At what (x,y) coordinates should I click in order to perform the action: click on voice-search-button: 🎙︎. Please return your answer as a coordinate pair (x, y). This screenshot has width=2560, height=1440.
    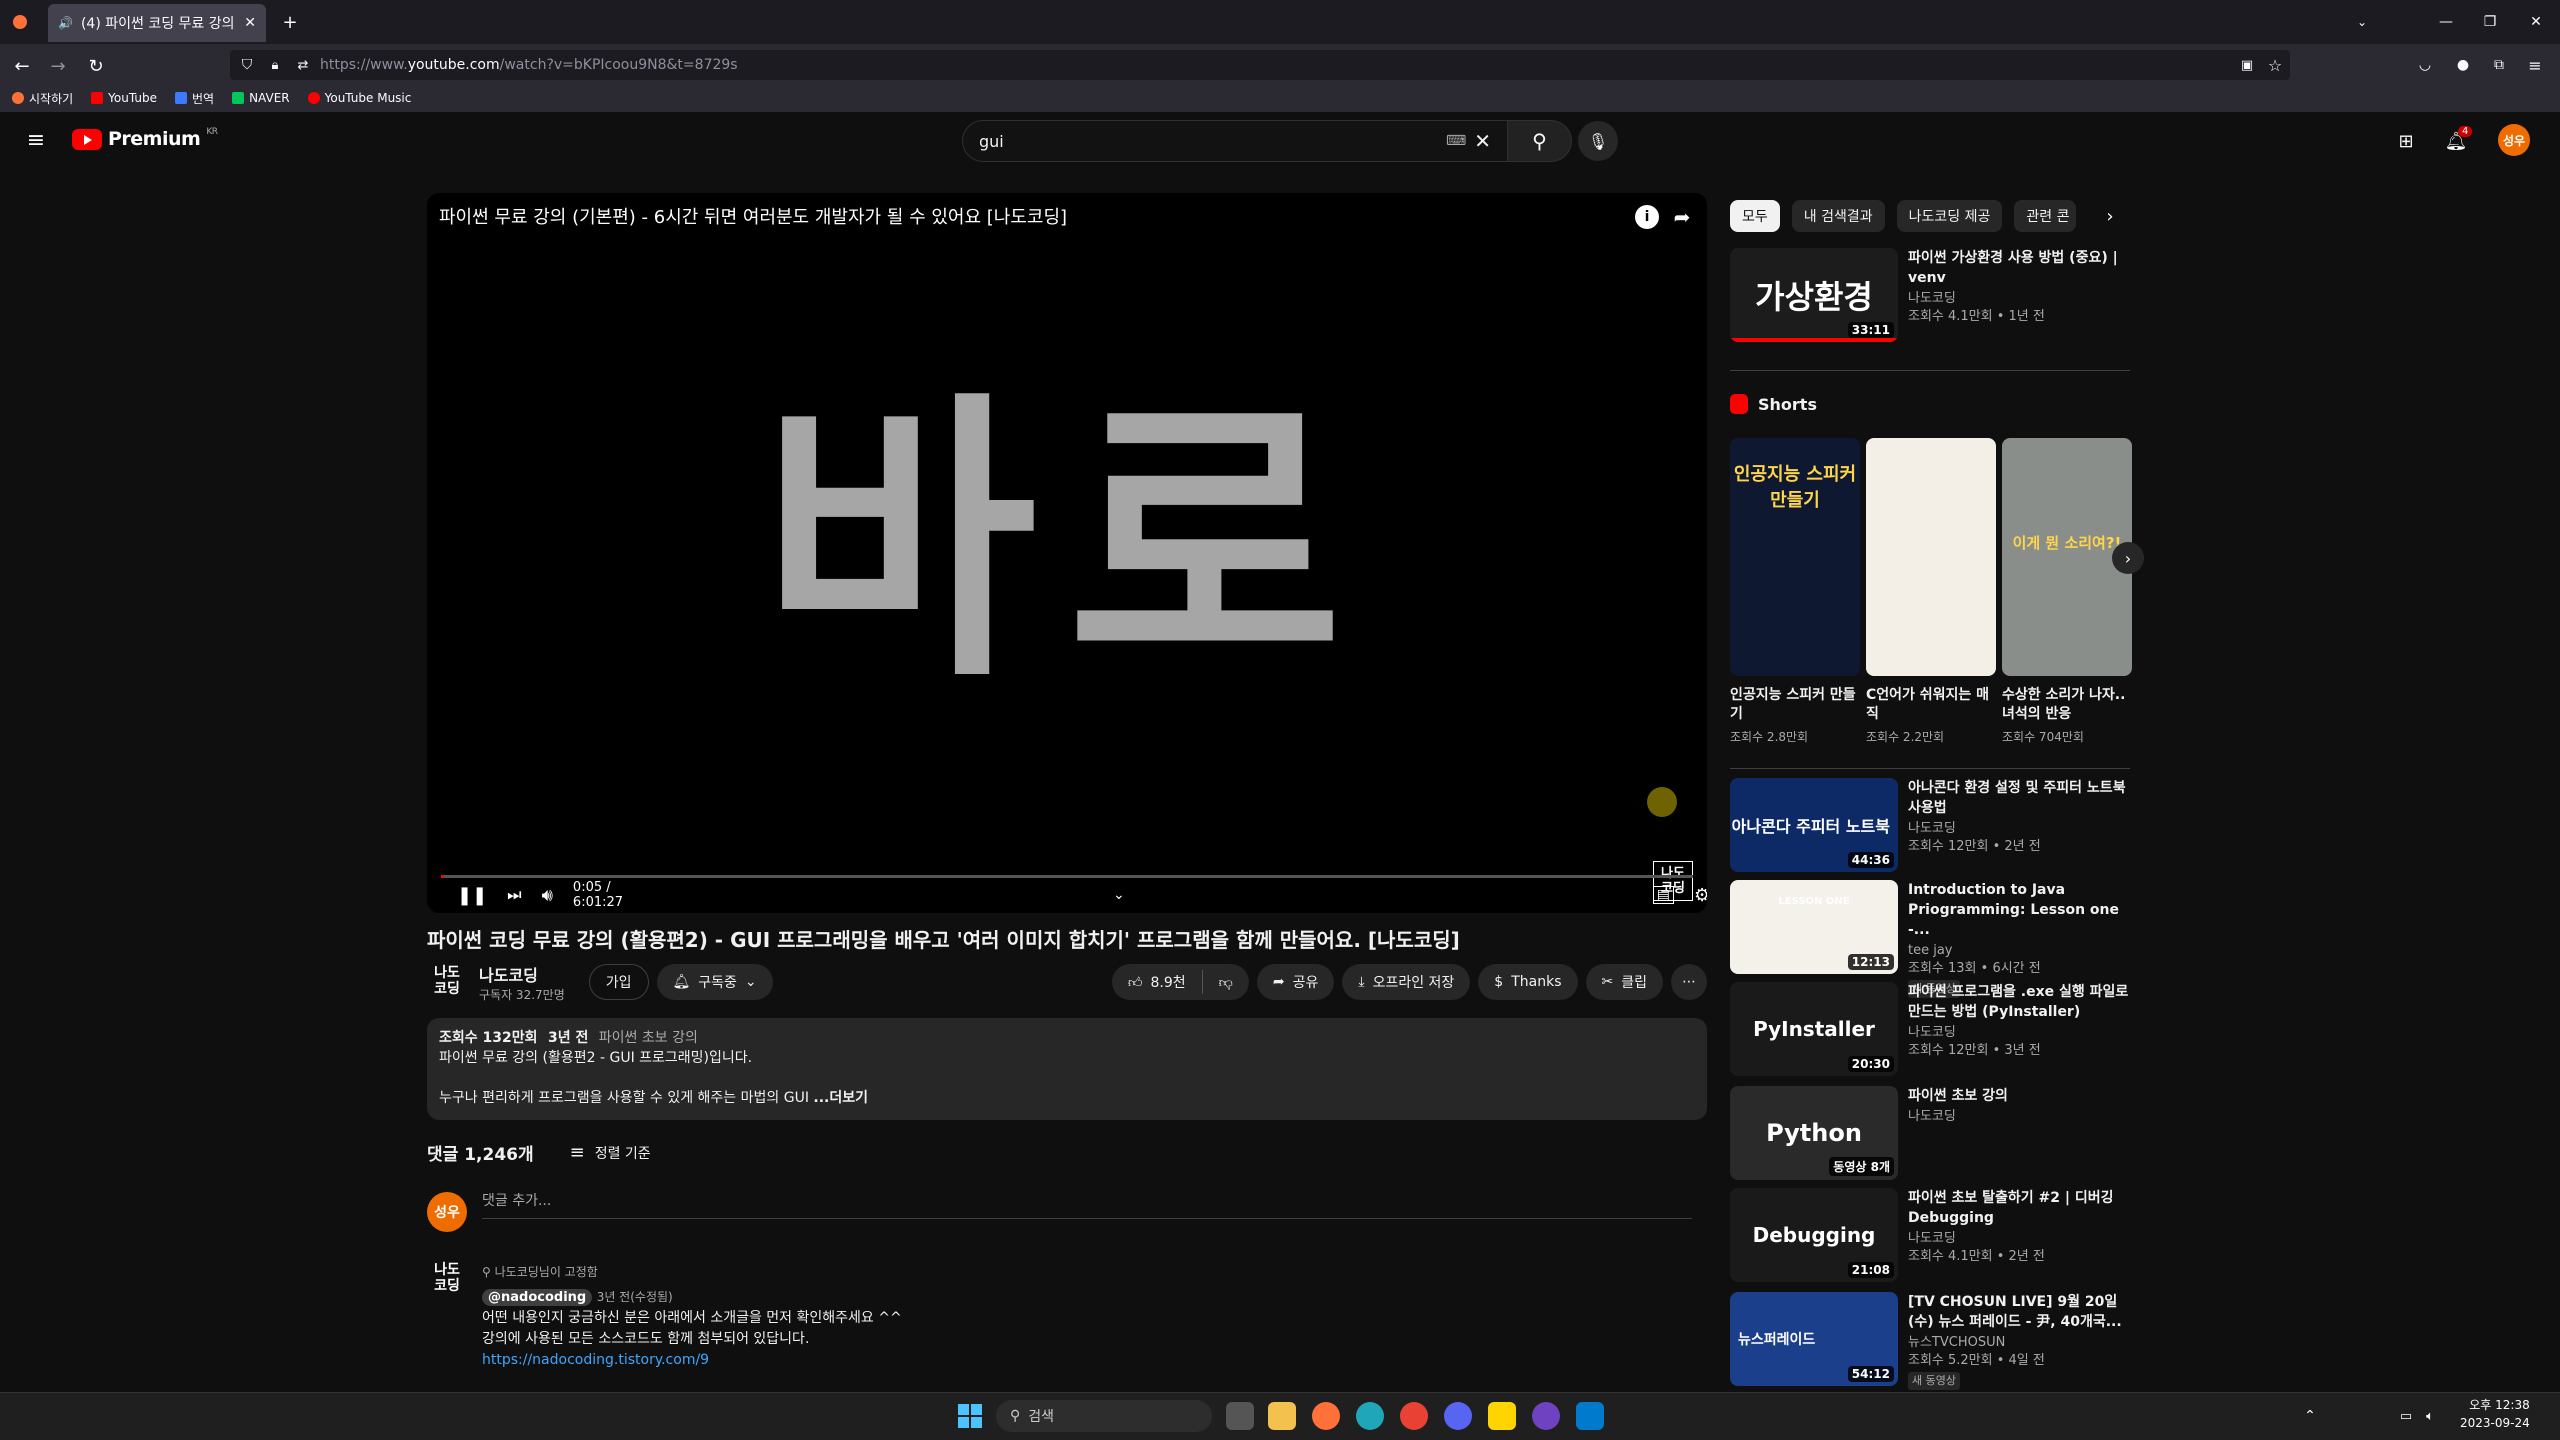
    Looking at the image, I should click on (1598, 141).